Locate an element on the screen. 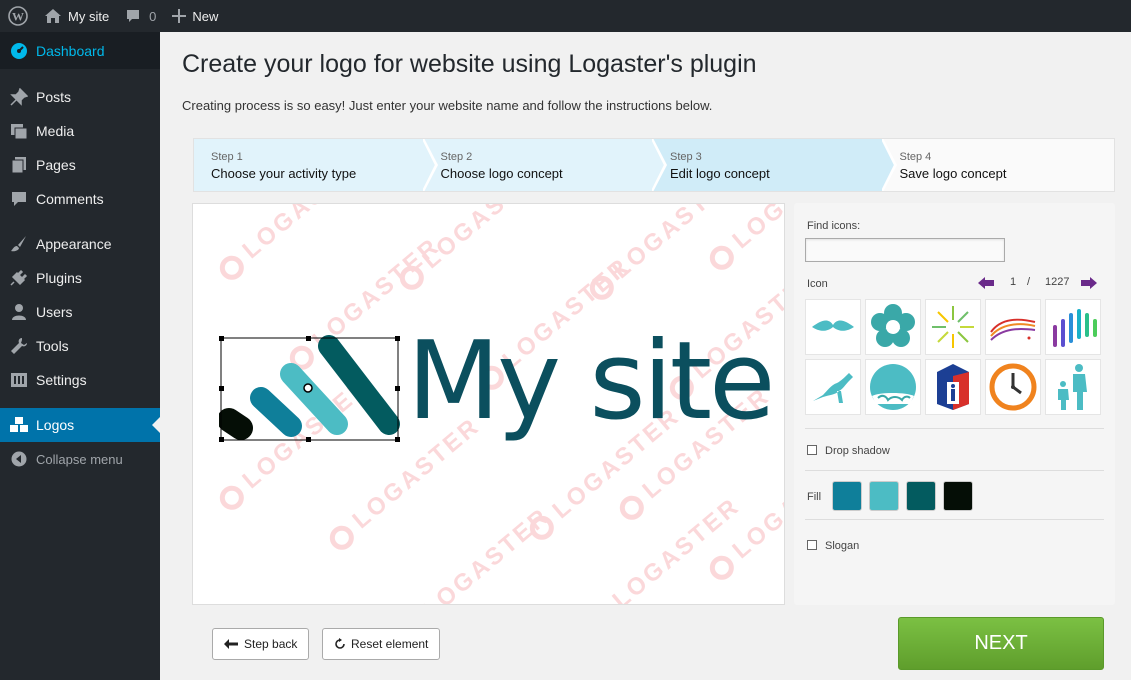  drop-shadow-checkbox is located at coordinates (812, 450).